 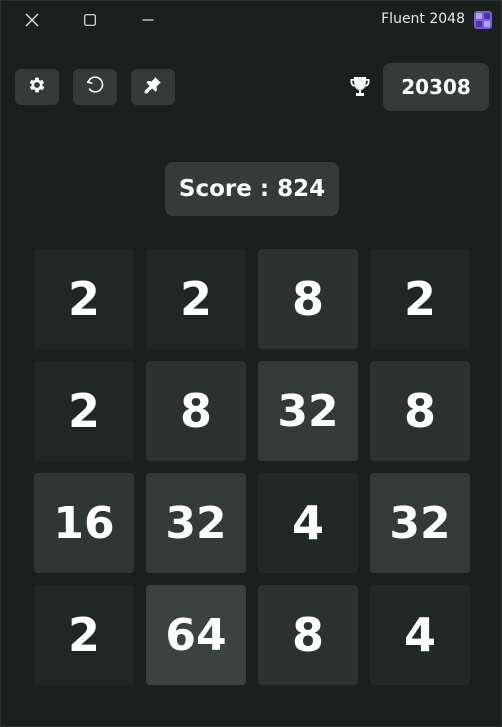 What do you see at coordinates (196, 635) in the screenshot?
I see `tile: 64` at bounding box center [196, 635].